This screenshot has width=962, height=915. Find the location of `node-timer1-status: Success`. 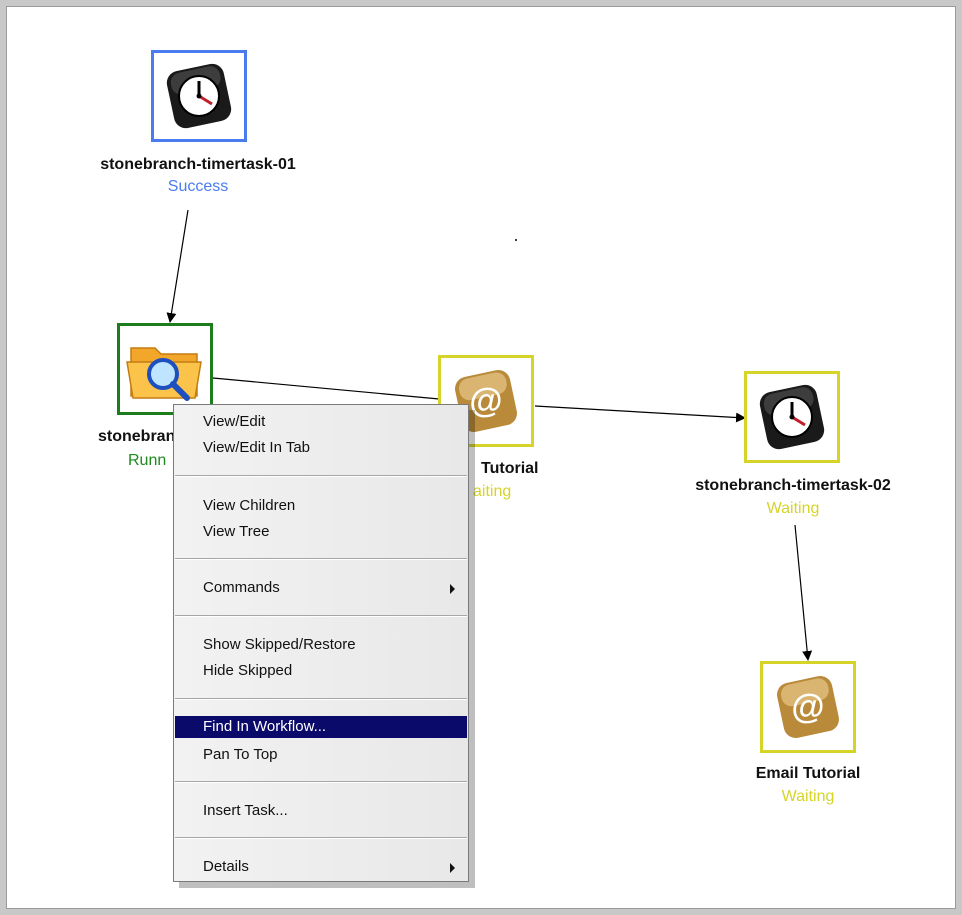

node-timer1-status: Success is located at coordinates (198, 186).